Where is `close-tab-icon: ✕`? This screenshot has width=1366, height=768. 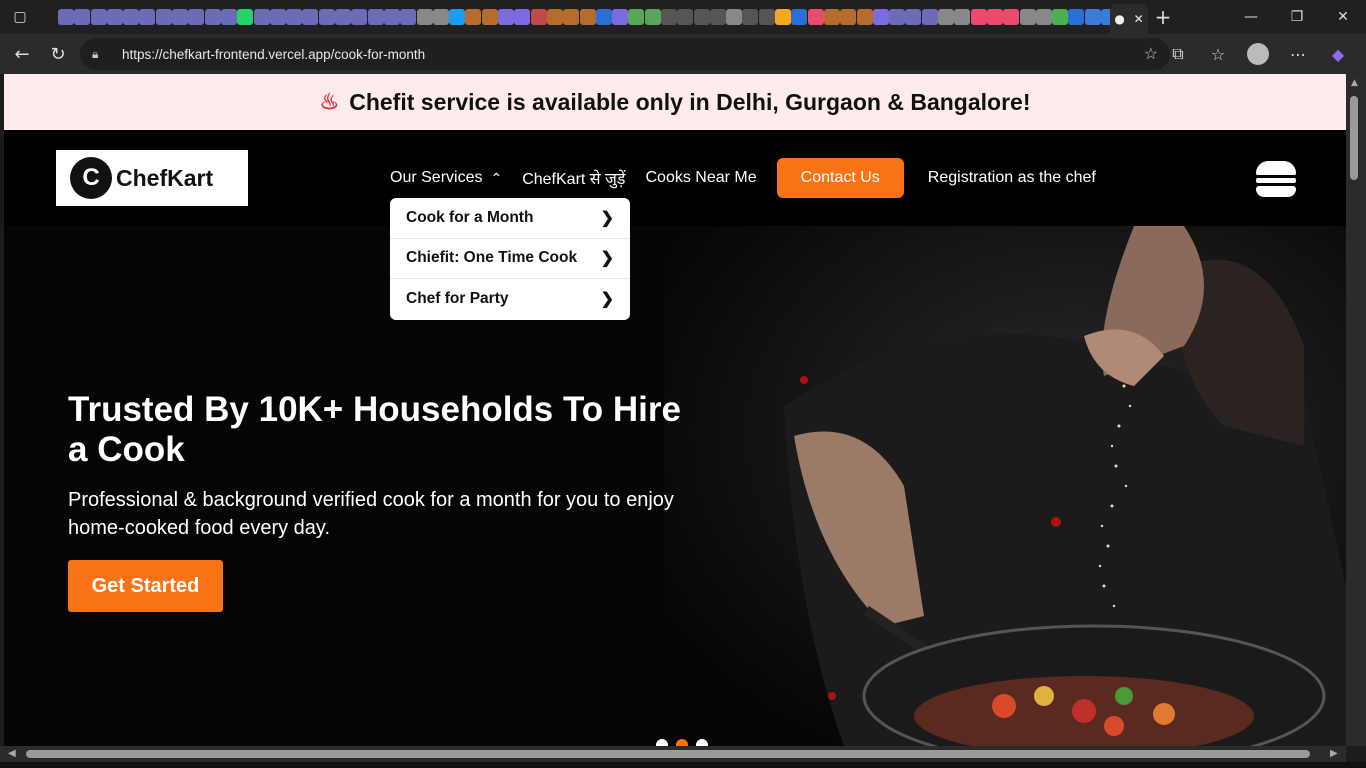 close-tab-icon: ✕ is located at coordinates (1139, 19).